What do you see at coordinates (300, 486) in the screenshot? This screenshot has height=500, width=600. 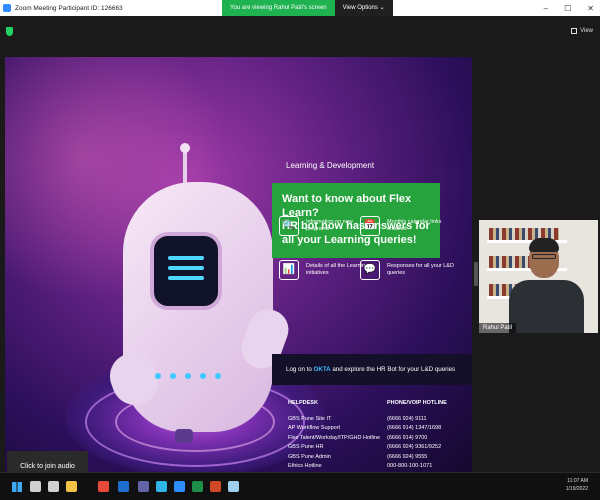 I see `windows-taskbar: 11:07 AM 1/19/2022` at bounding box center [300, 486].